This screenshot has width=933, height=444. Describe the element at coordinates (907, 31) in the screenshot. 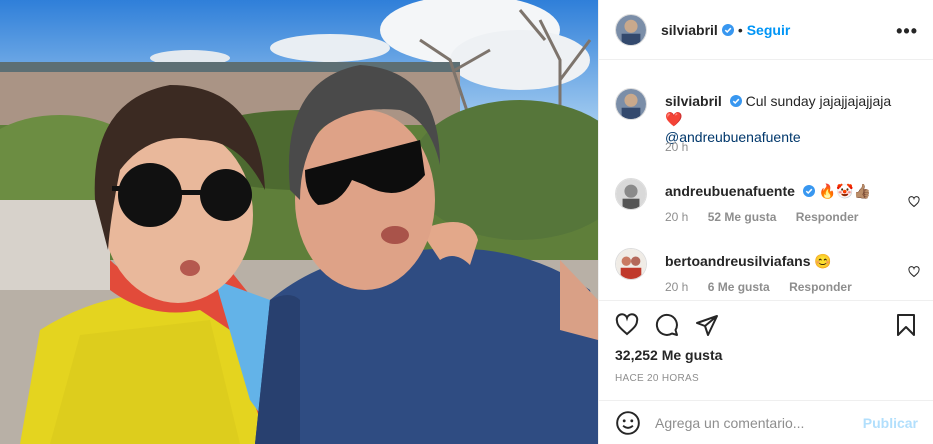

I see `ellipsis-icon: •••` at that location.